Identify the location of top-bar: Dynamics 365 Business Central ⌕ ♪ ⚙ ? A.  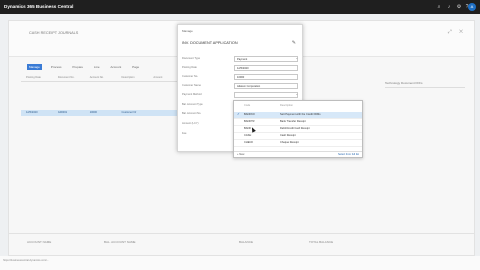
(240, 7).